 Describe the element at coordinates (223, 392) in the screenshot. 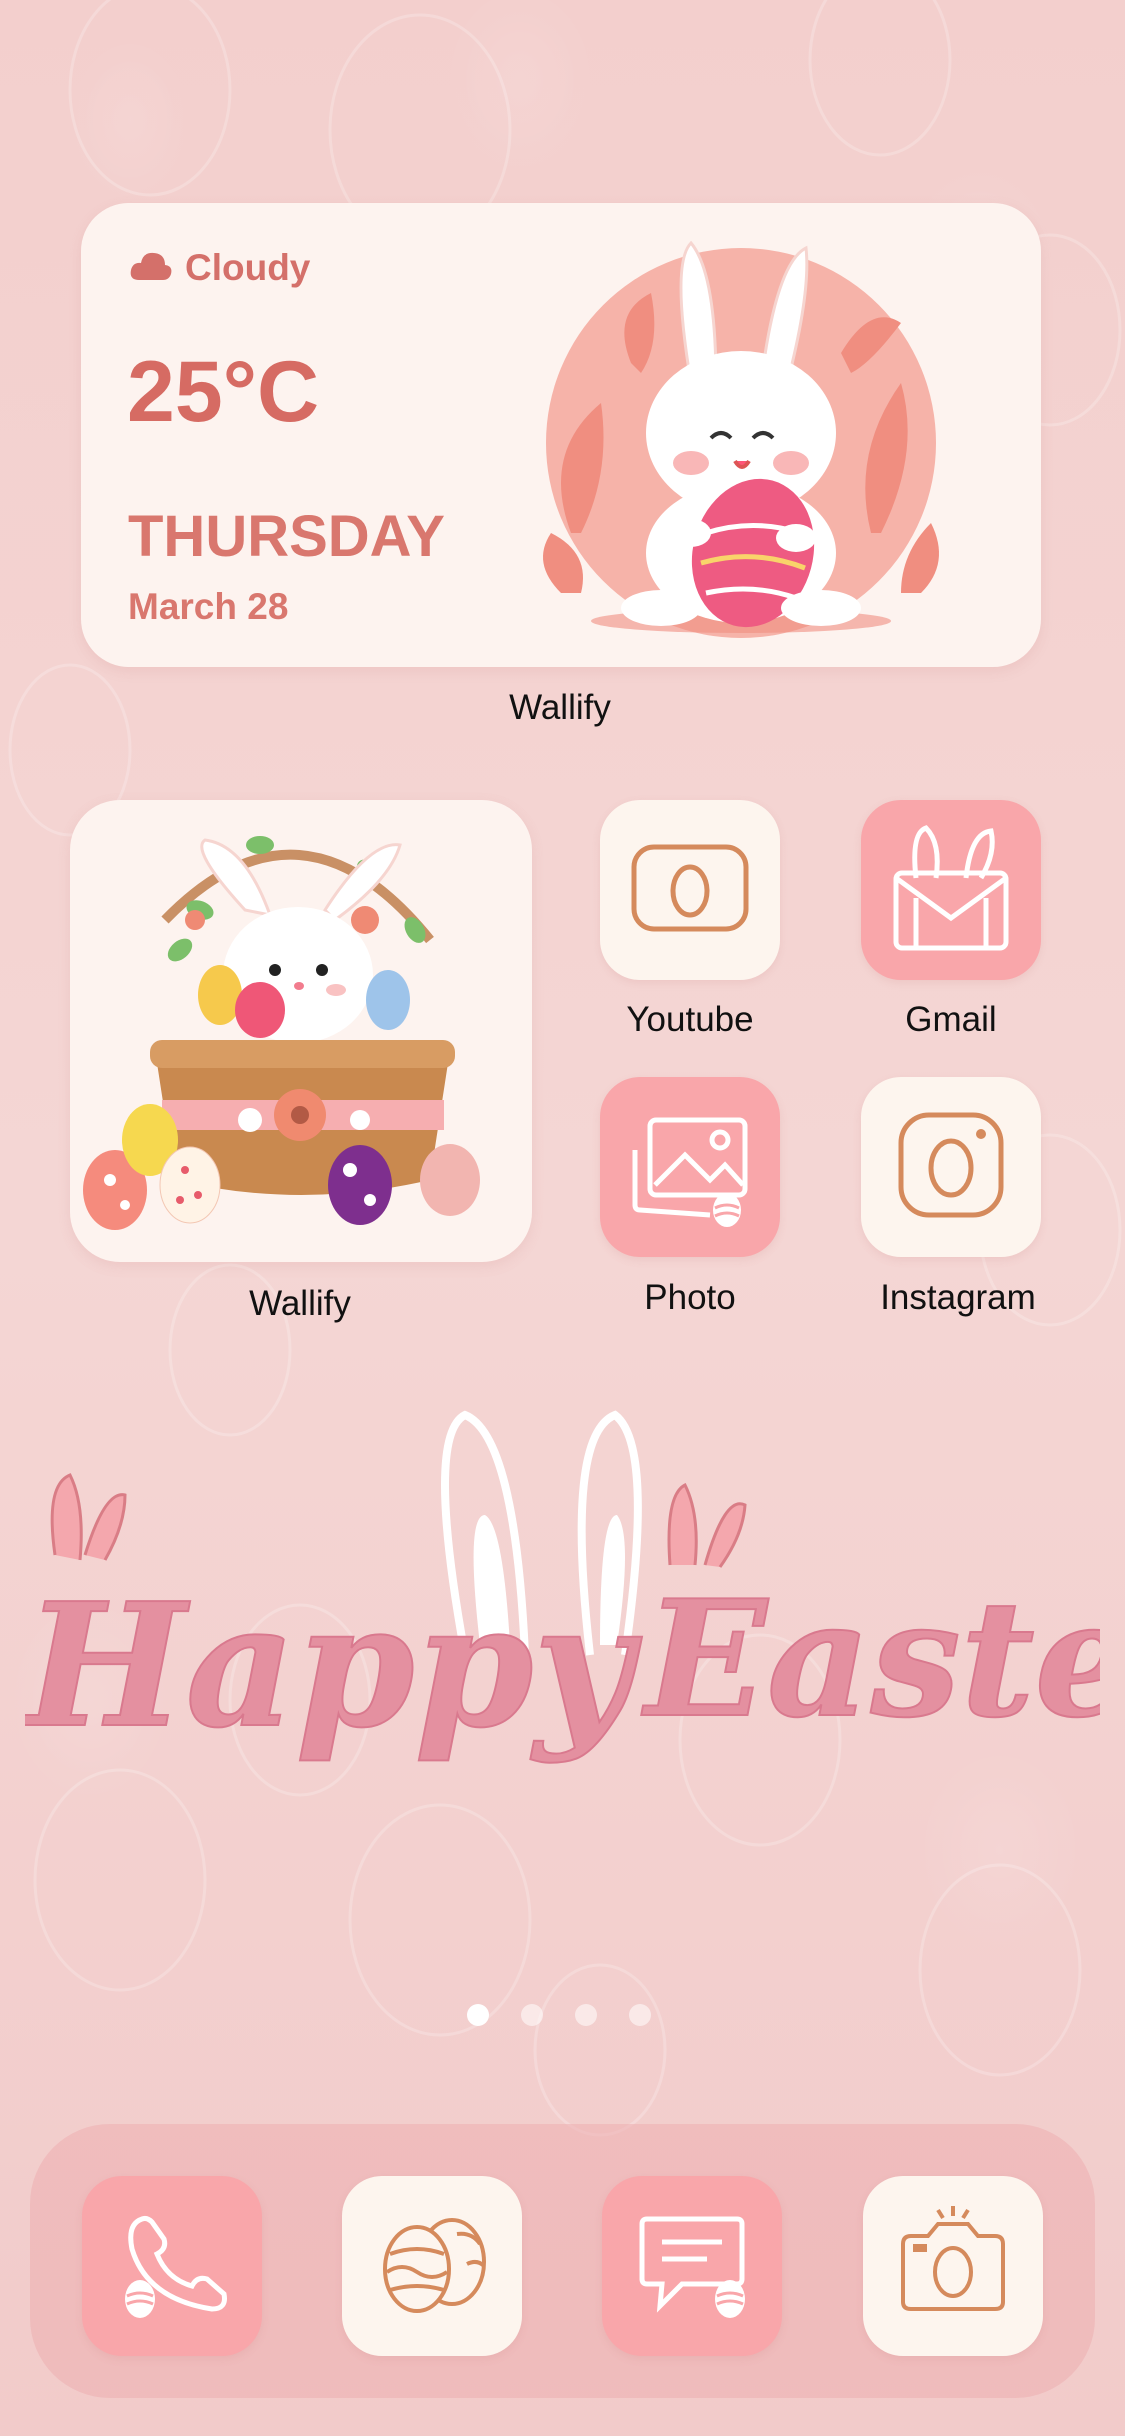

I see `temperature: 25°C` at that location.